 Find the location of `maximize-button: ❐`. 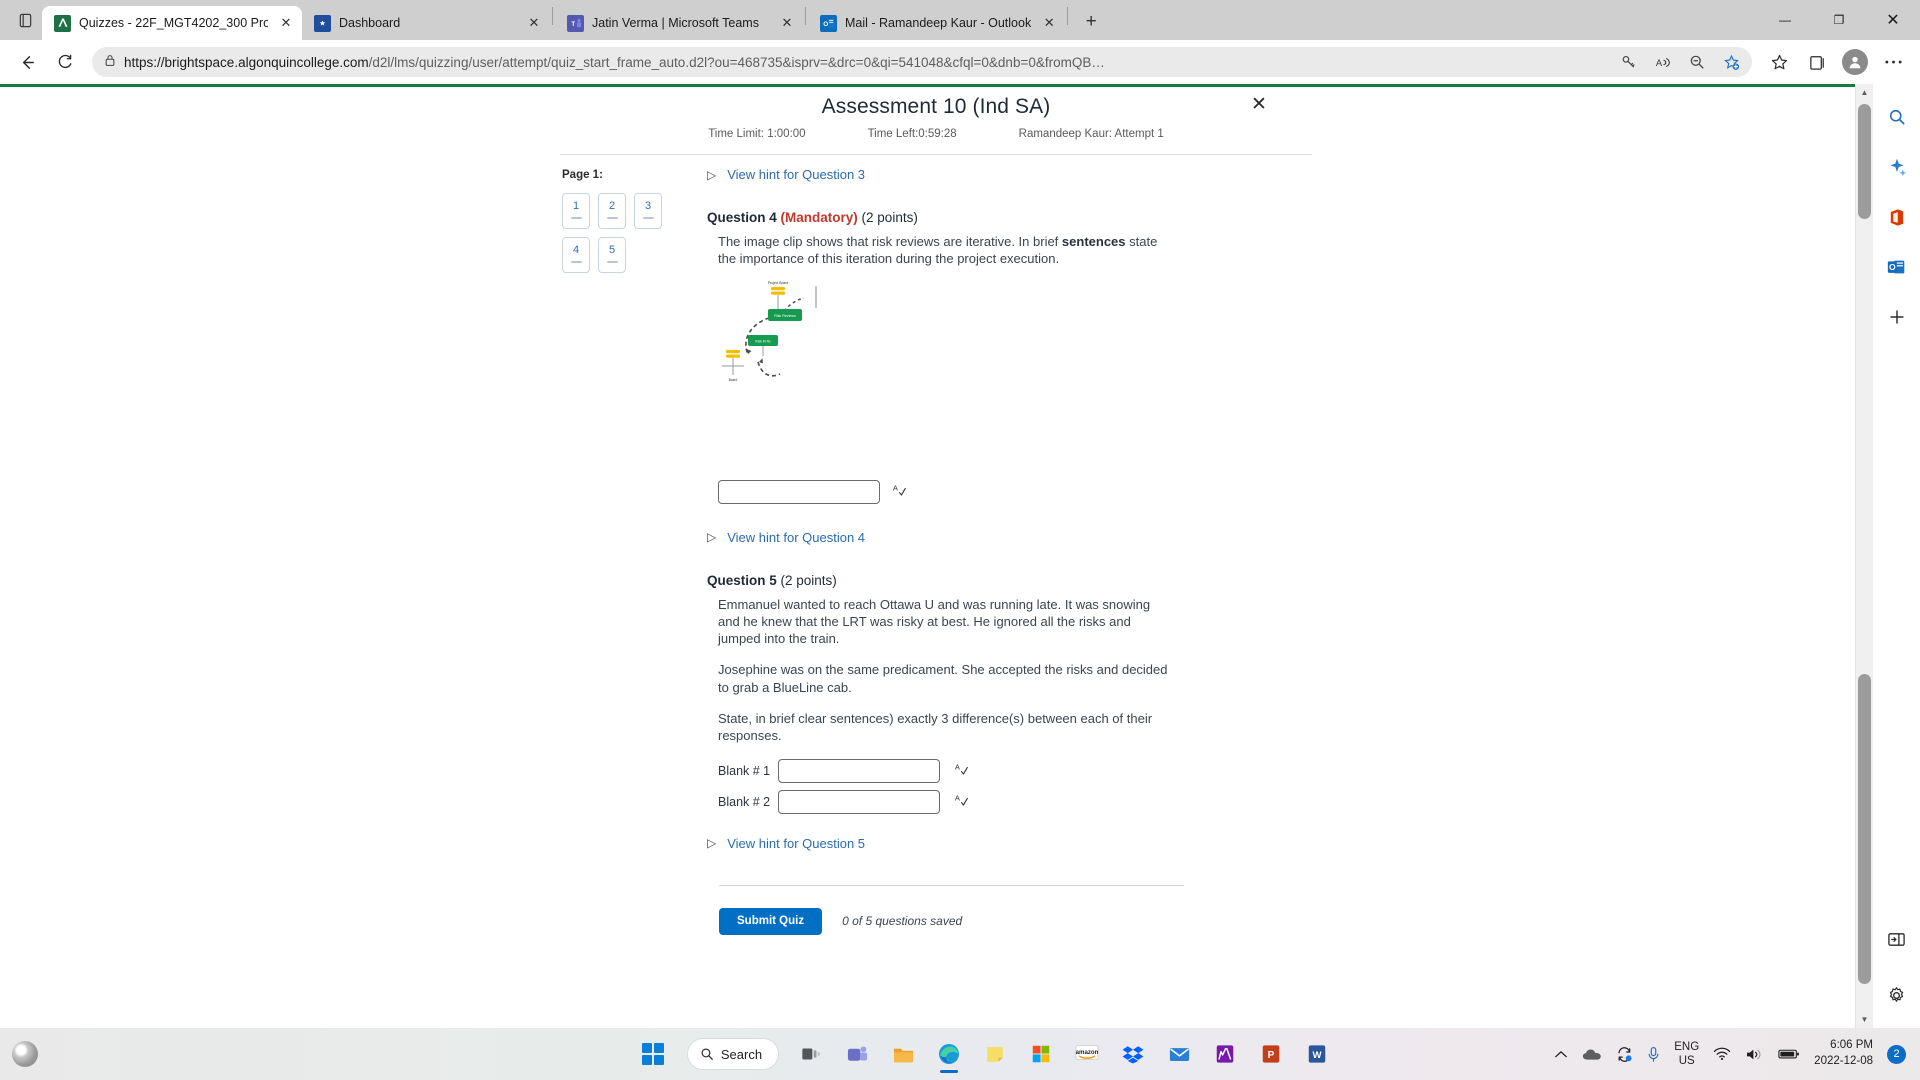

maximize-button: ❐ is located at coordinates (1839, 20).